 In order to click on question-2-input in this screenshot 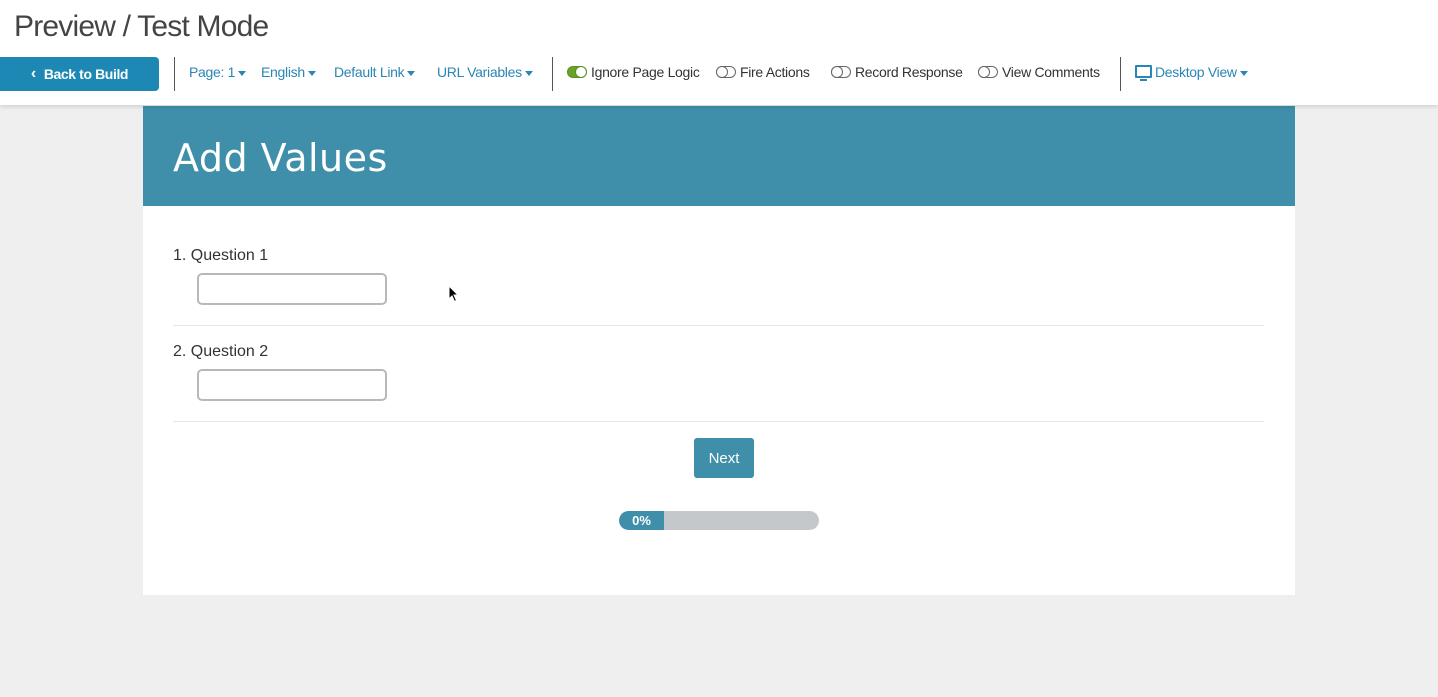, I will do `click(292, 385)`.